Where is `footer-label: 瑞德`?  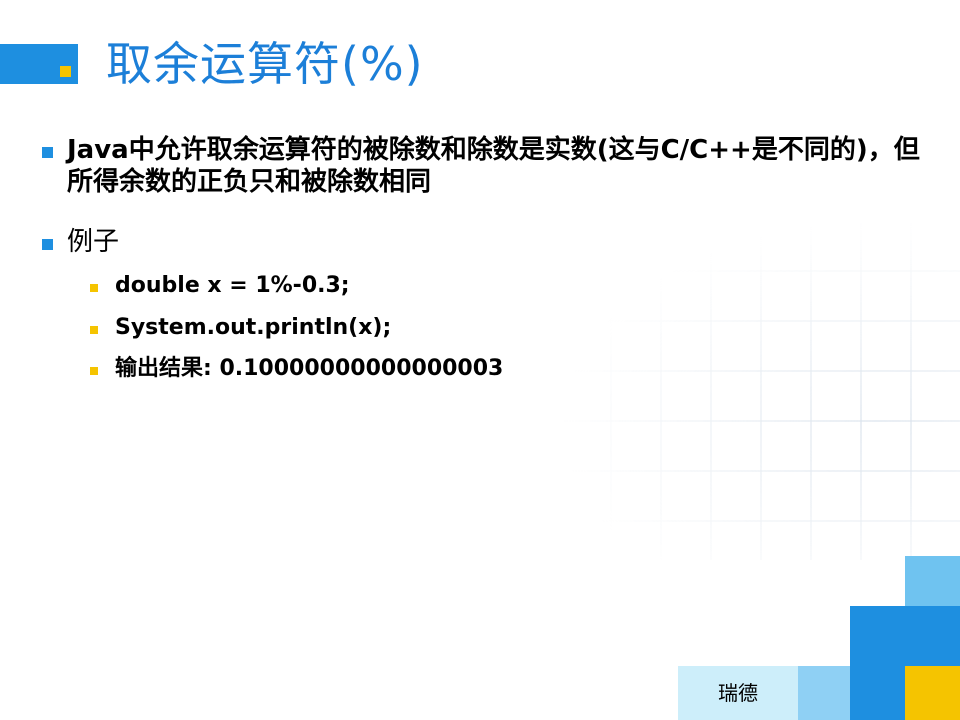
footer-label: 瑞德 is located at coordinates (738, 693).